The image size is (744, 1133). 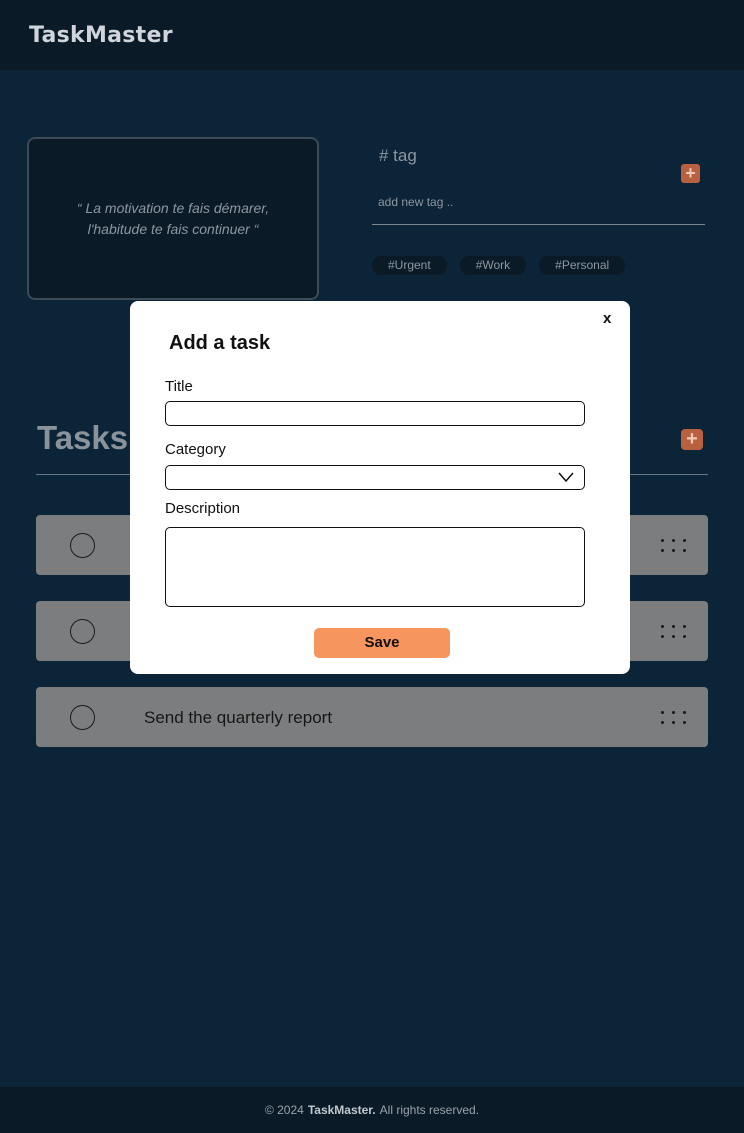 I want to click on tasks-title: Tasks, so click(x=83, y=437).